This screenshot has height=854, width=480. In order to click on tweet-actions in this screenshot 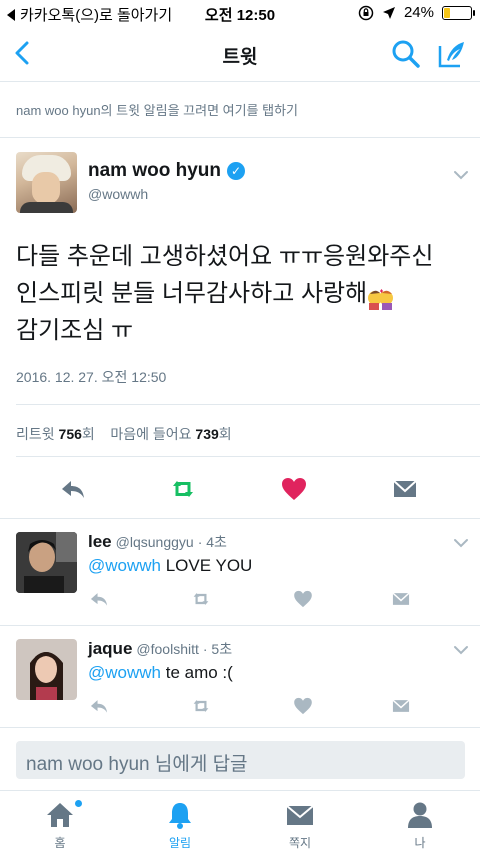, I will do `click(240, 490)`.